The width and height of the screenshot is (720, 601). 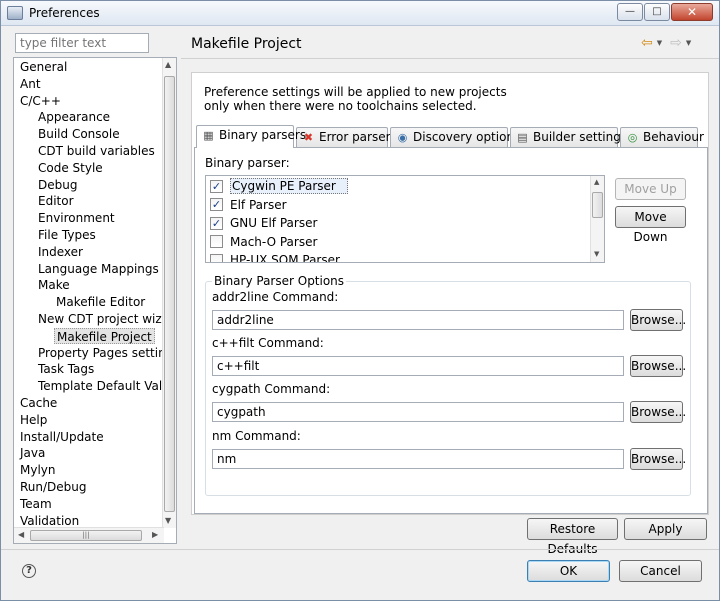 What do you see at coordinates (32, 453) in the screenshot?
I see `tree-item: Java` at bounding box center [32, 453].